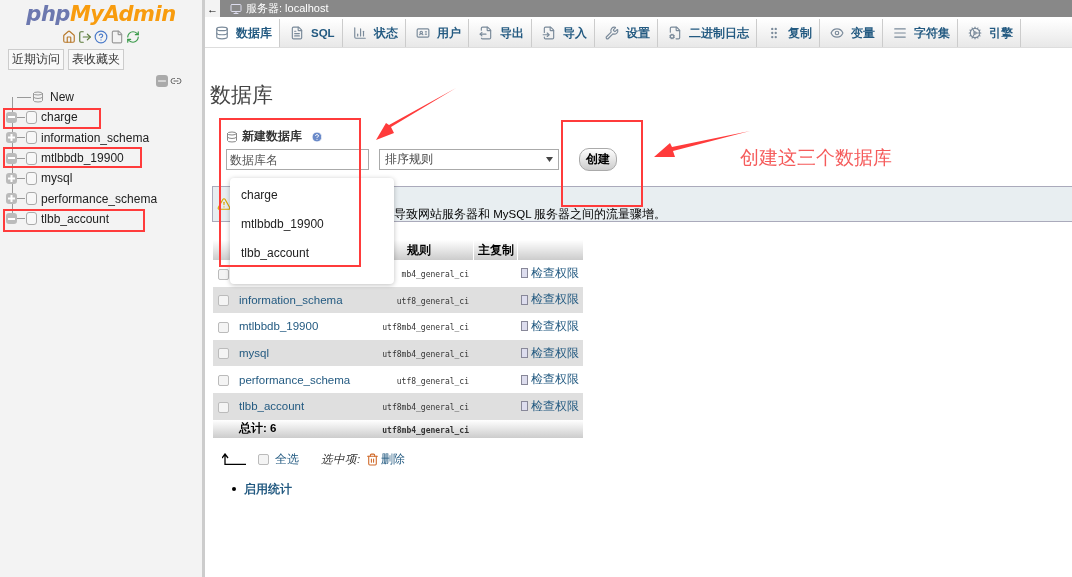 The width and height of the screenshot is (1072, 577). I want to click on bar-chart-icon, so click(359, 33).